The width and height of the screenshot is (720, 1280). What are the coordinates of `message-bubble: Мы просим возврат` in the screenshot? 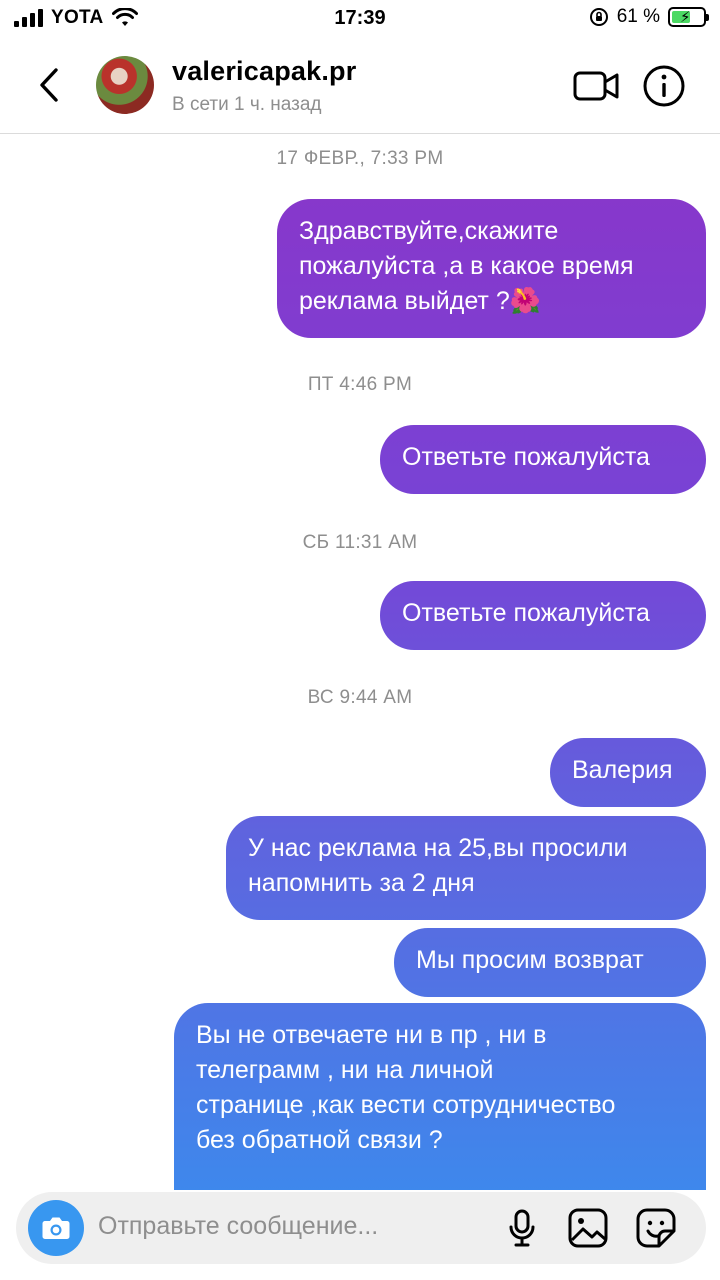 It's located at (550, 962).